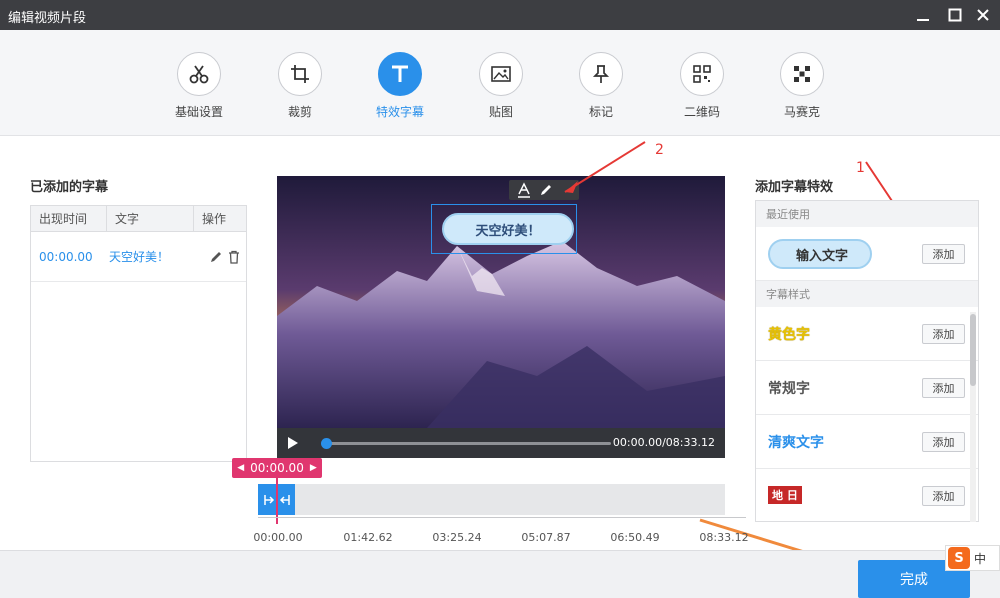 Image resolution: width=1000 pixels, height=598 pixels. Describe the element at coordinates (867, 254) in the screenshot. I see `effect-item: 输入文字 添加` at that location.